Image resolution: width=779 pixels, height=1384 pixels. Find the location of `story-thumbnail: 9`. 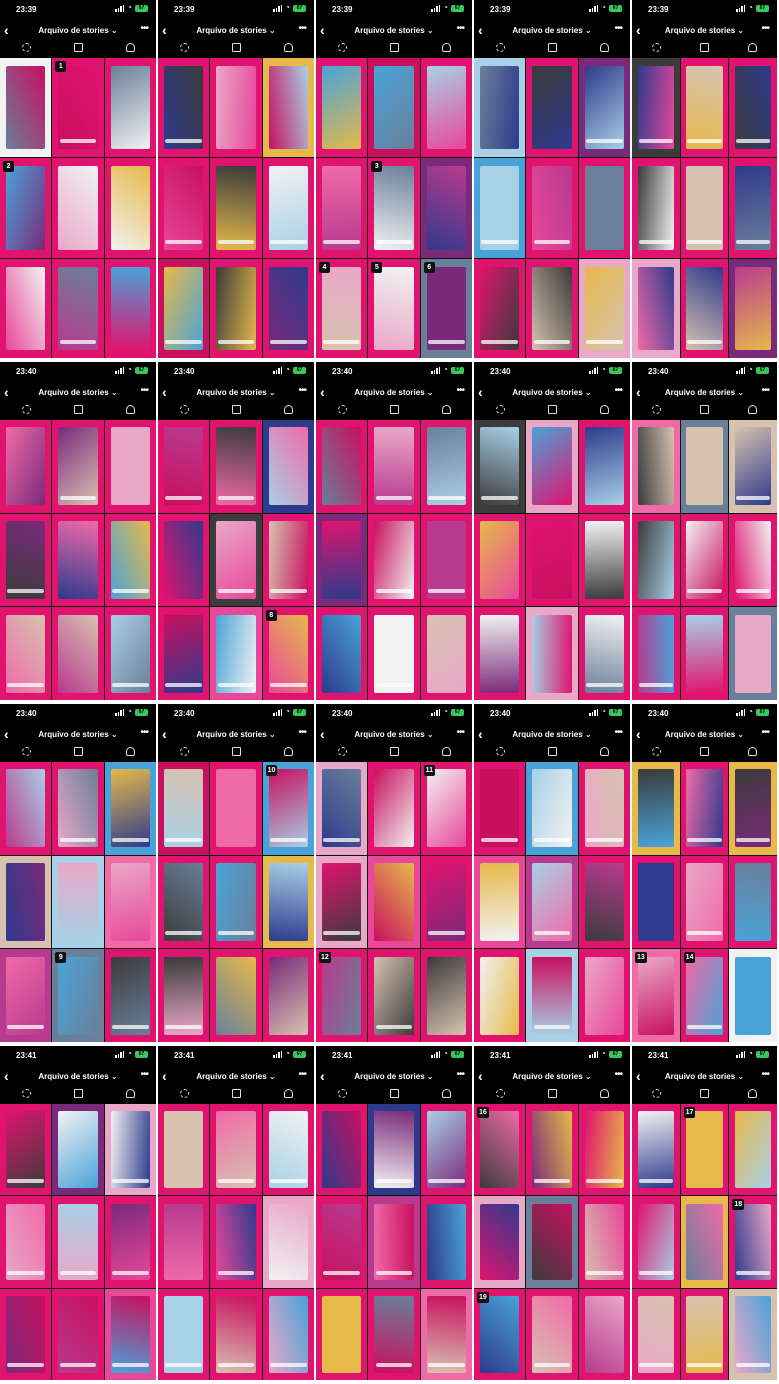

story-thumbnail: 9 is located at coordinates (78, 995).